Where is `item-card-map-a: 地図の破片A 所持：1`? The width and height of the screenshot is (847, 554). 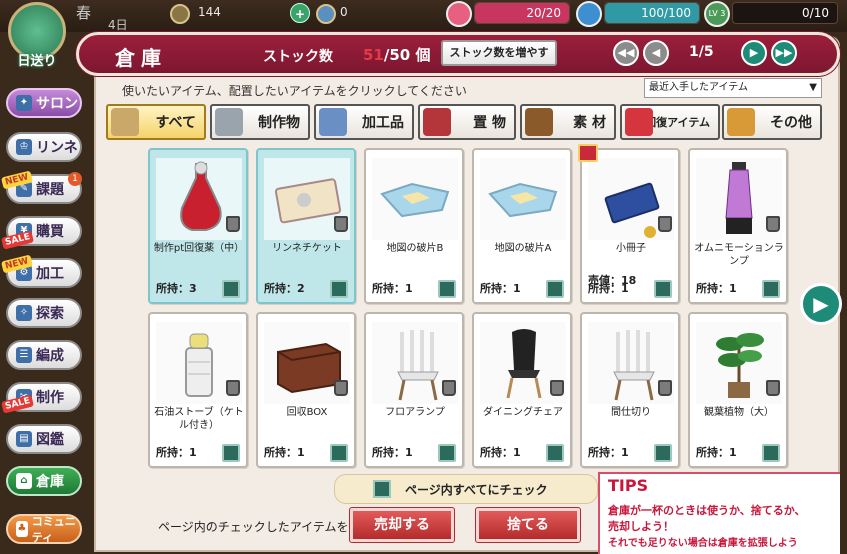 item-card-map-a: 地図の破片A 所持：1 is located at coordinates (522, 226).